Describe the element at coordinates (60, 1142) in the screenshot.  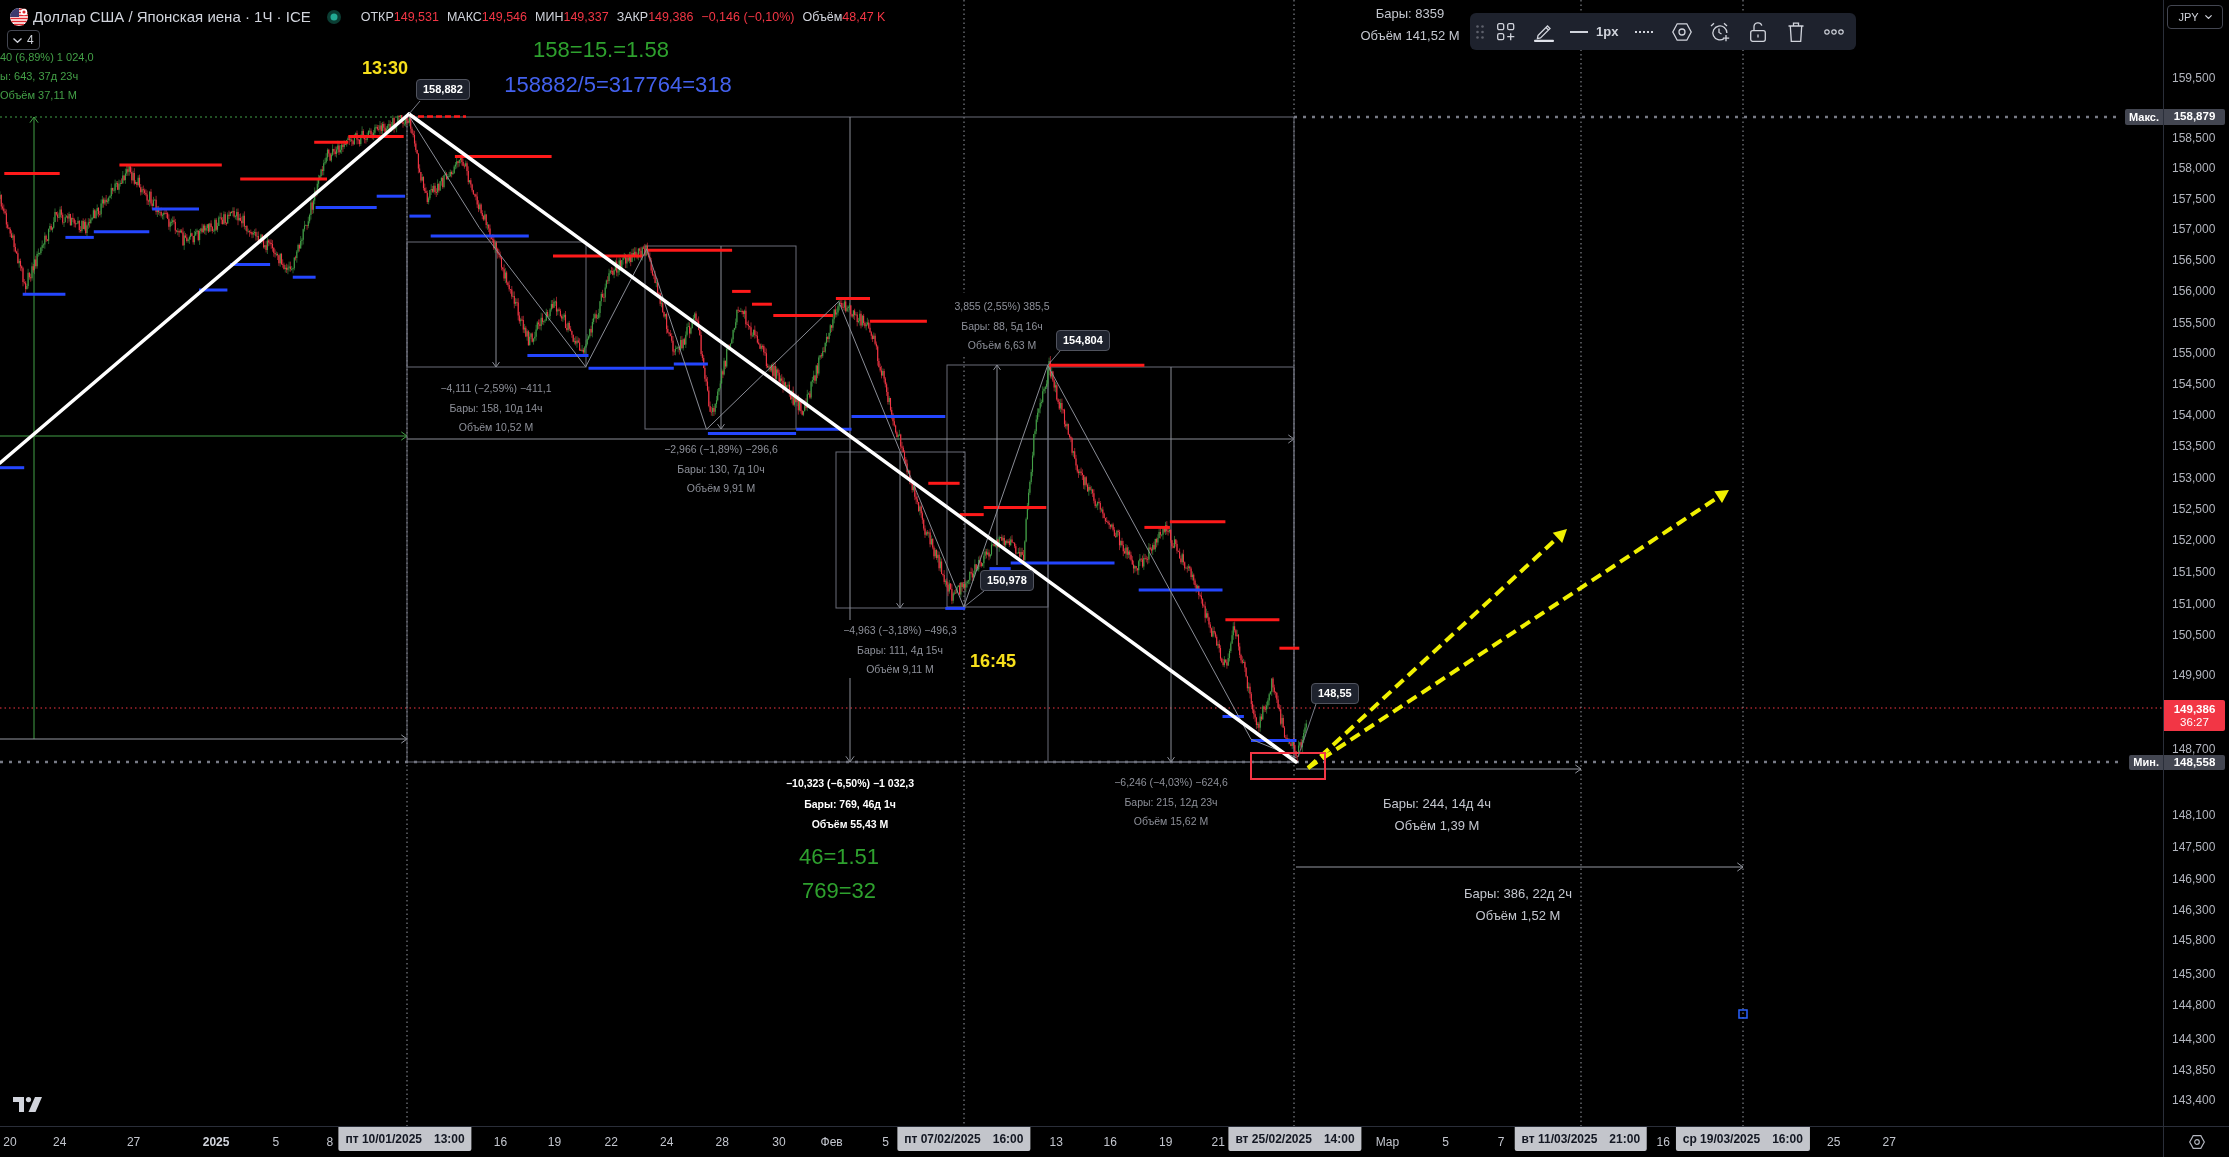
I see `time-tick-label: 24` at that location.